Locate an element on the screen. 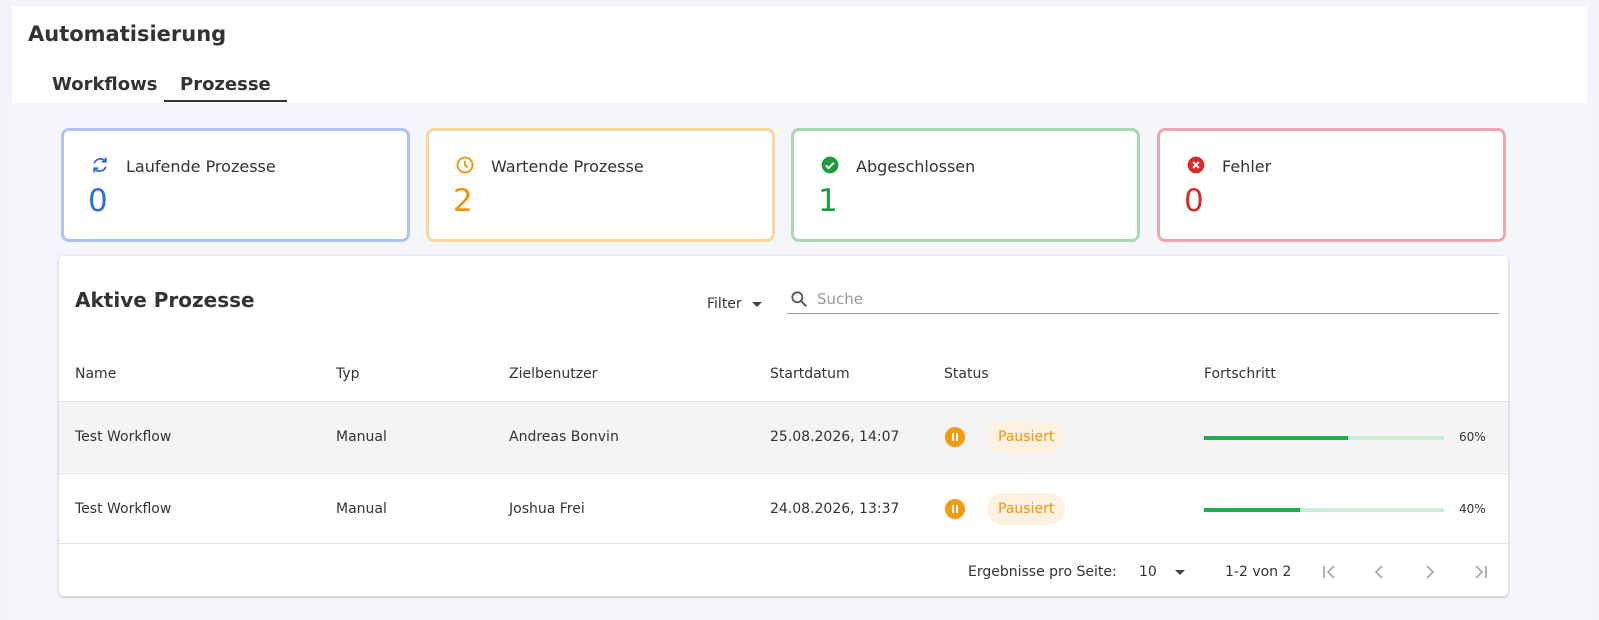 The image size is (1599, 620). cell-user: Joshua Frei is located at coordinates (547, 509).